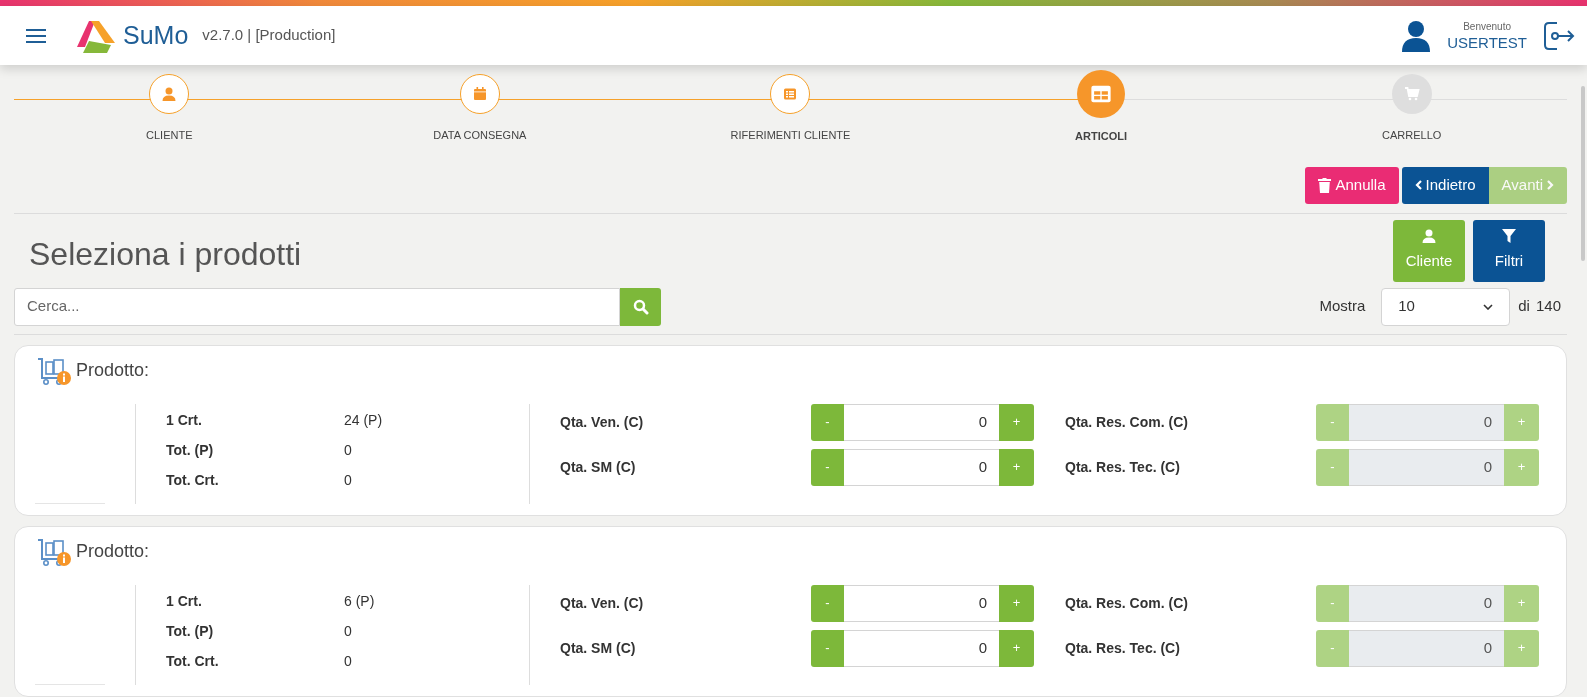 The height and width of the screenshot is (697, 1587). What do you see at coordinates (1418, 185) in the screenshot?
I see `chevron-left-icon` at bounding box center [1418, 185].